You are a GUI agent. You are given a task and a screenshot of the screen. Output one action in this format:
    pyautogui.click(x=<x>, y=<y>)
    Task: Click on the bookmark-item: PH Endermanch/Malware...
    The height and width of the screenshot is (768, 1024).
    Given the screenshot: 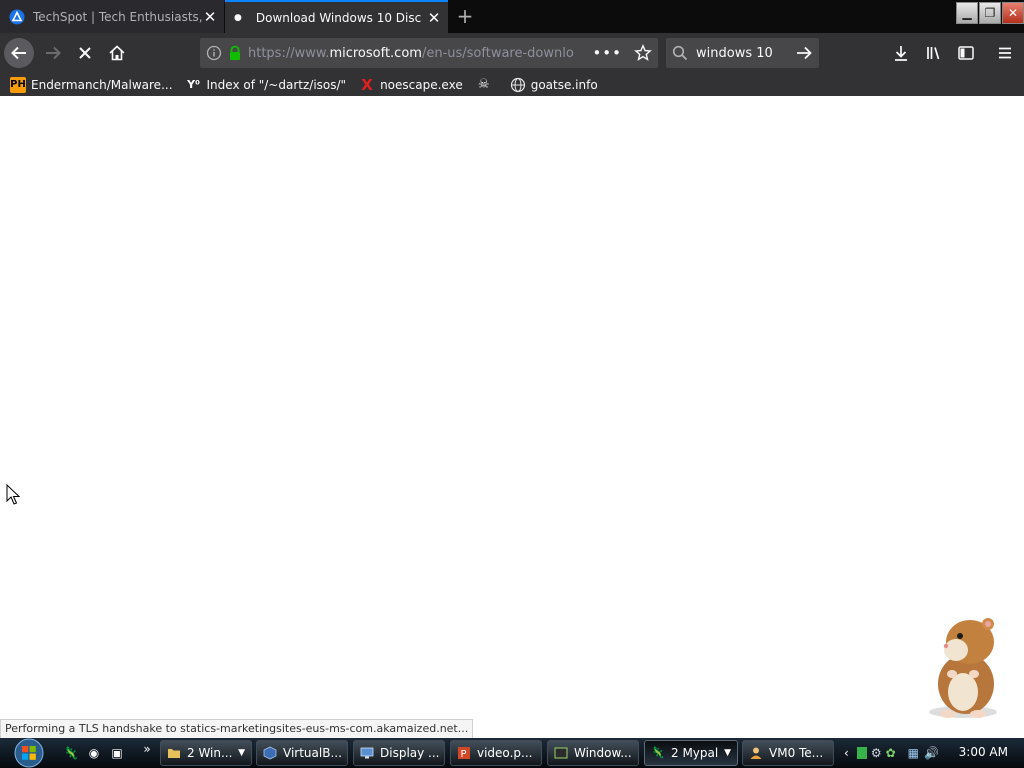 What is the action you would take?
    pyautogui.click(x=91, y=84)
    